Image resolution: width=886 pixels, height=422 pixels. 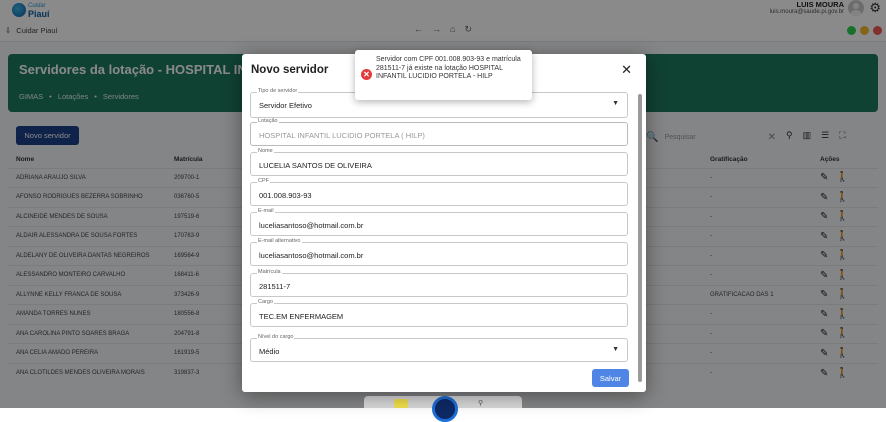 What do you see at coordinates (266, 211) in the screenshot?
I see `field-label: E-mail` at bounding box center [266, 211].